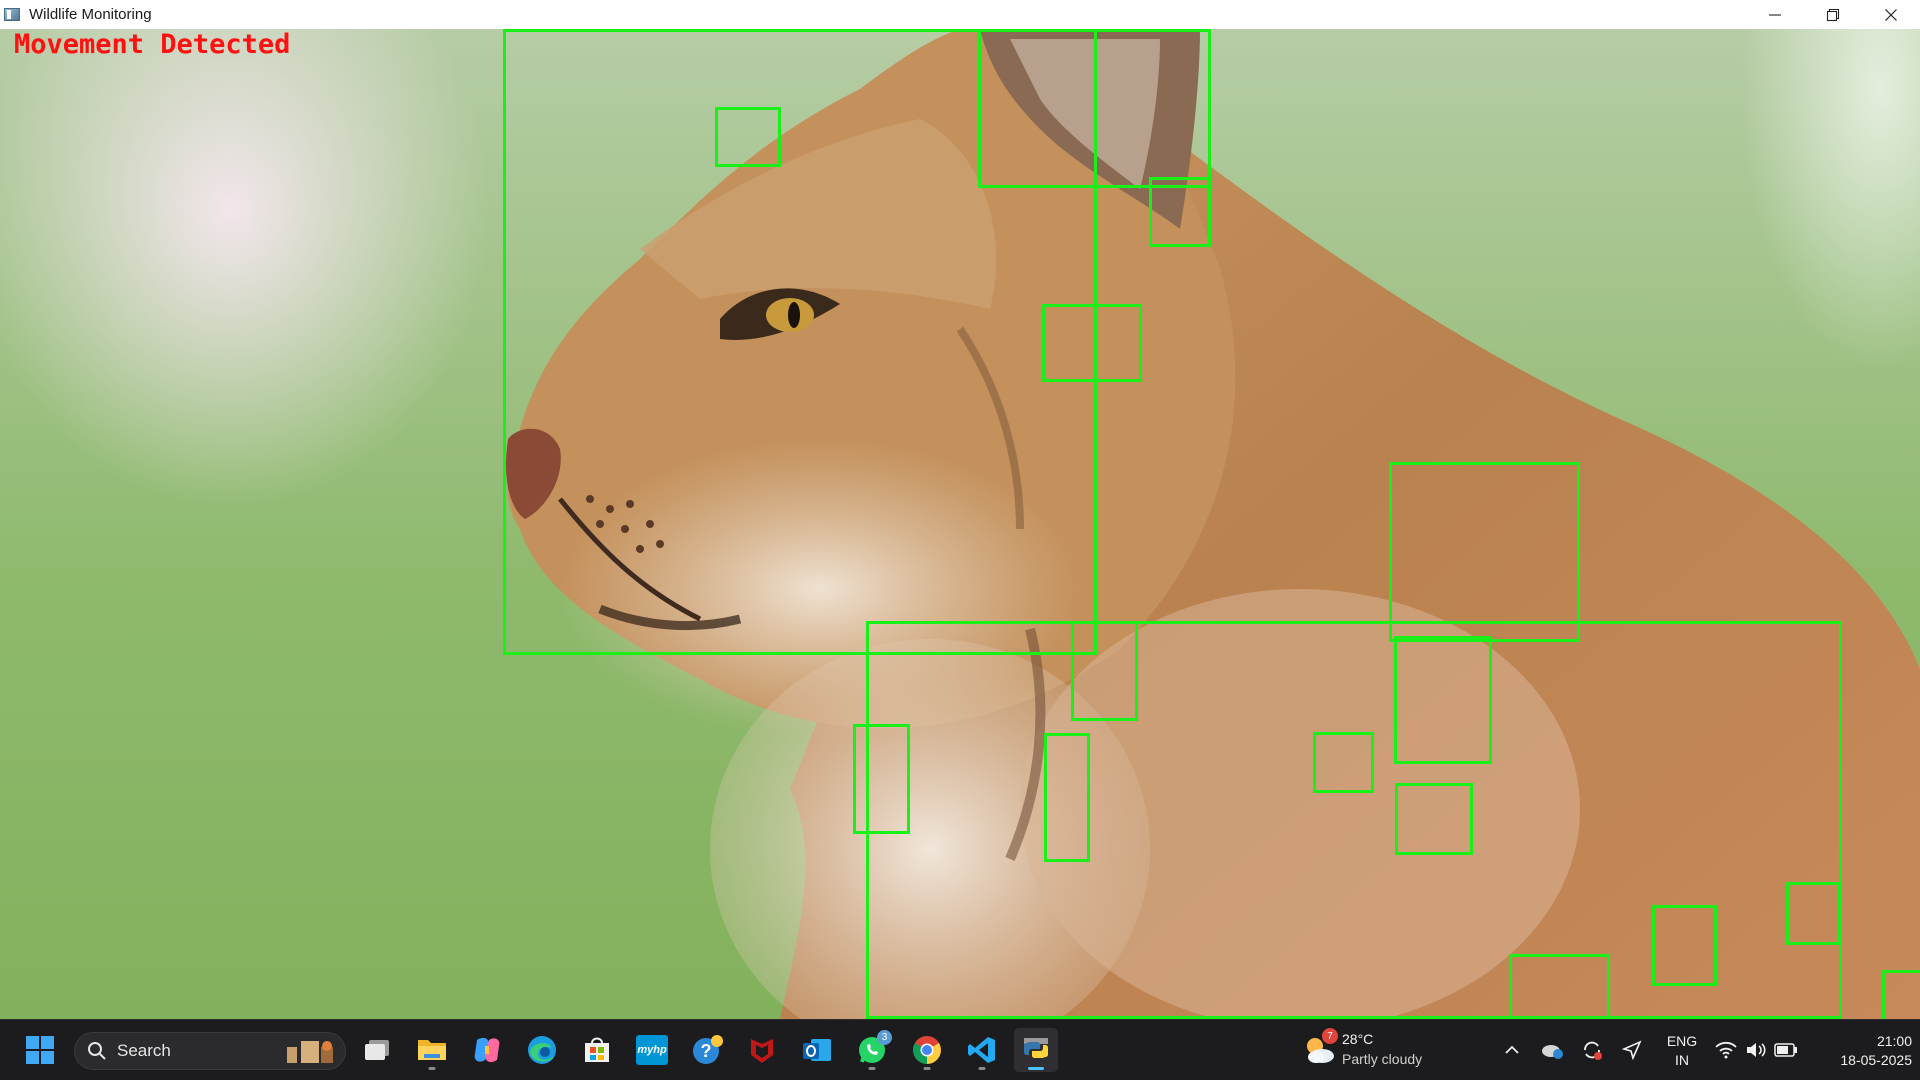 The image size is (1920, 1080). I want to click on myhp-icon: myhp, so click(652, 1050).